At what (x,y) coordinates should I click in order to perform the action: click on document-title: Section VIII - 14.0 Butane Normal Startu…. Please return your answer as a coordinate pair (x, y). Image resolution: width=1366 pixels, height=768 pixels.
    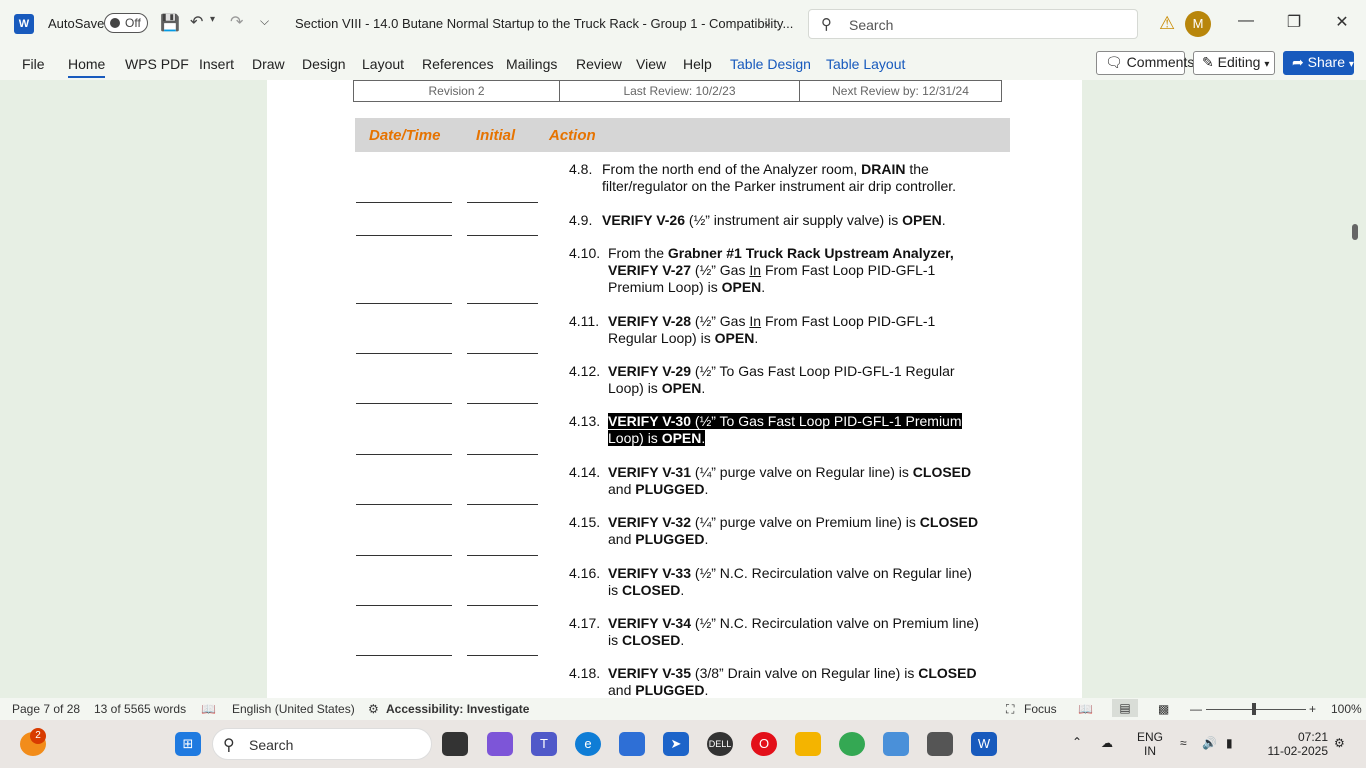
    Looking at the image, I should click on (544, 23).